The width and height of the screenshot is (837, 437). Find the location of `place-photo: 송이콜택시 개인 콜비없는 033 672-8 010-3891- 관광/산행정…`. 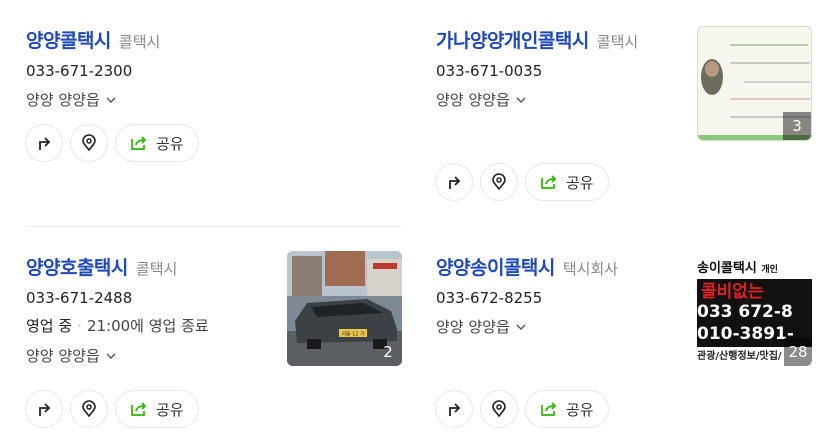

place-photo: 송이콜택시 개인 콜비없는 033 672-8 010-3891- 관광/산행정… is located at coordinates (754, 308).